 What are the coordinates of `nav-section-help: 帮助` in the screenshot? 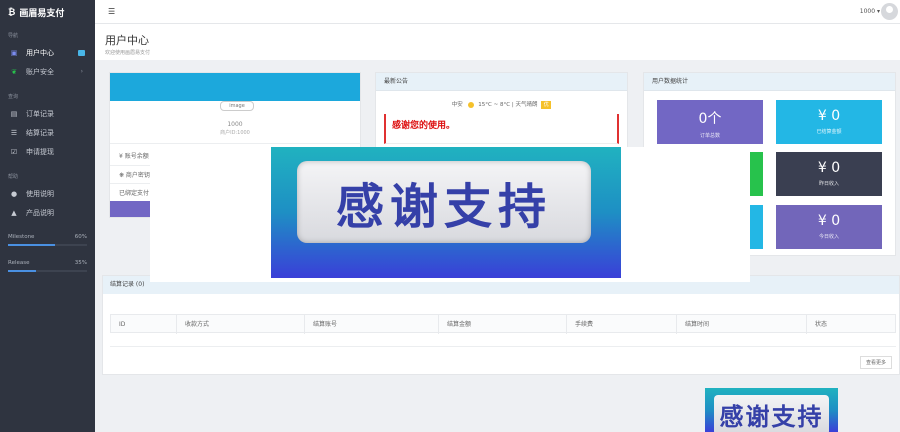 It's located at (13, 177).